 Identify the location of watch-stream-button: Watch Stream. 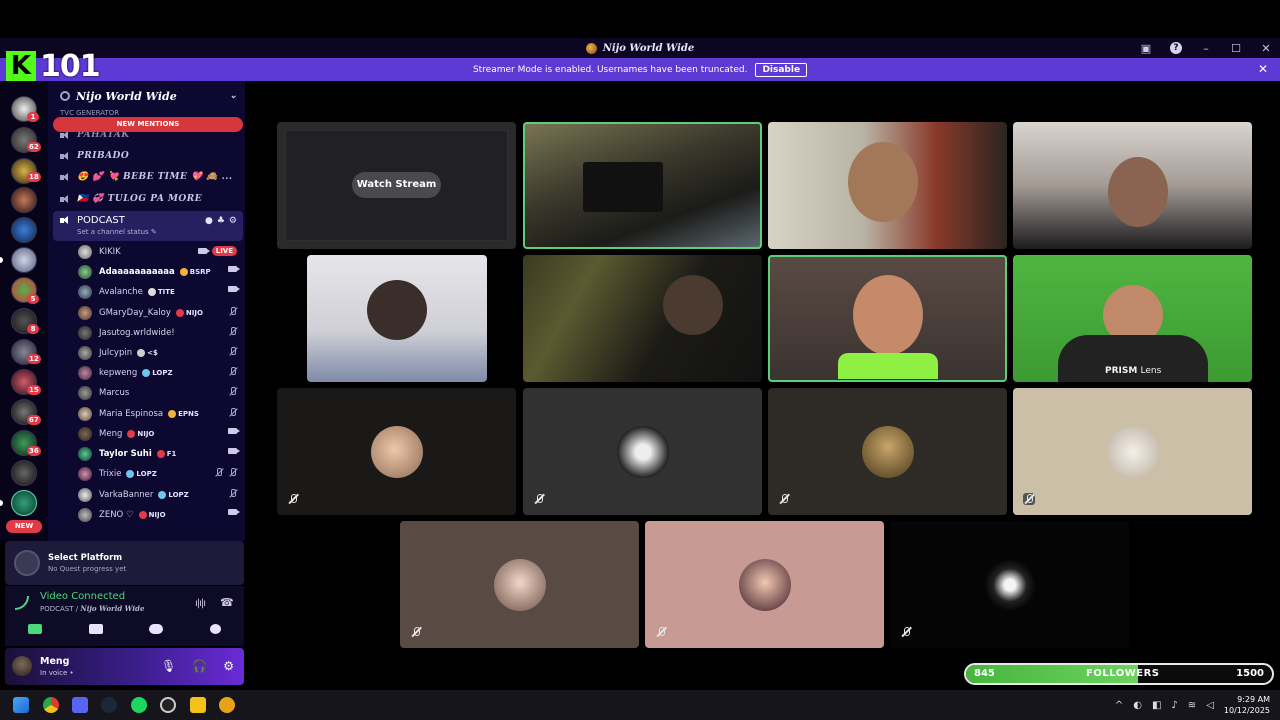
(396, 185).